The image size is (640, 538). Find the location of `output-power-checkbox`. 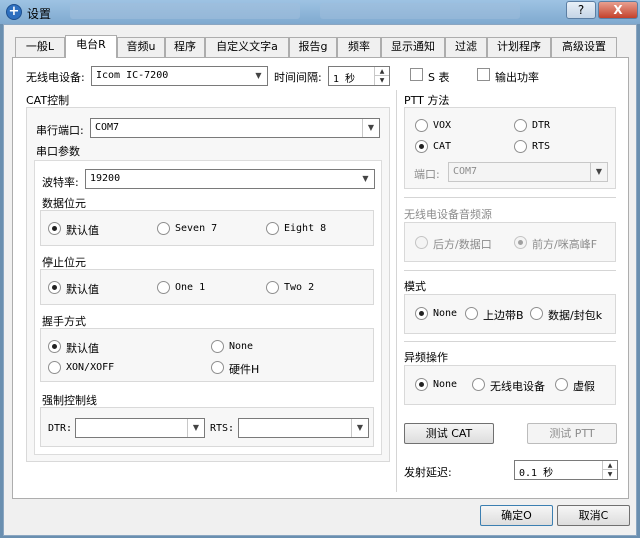

output-power-checkbox is located at coordinates (483, 74).